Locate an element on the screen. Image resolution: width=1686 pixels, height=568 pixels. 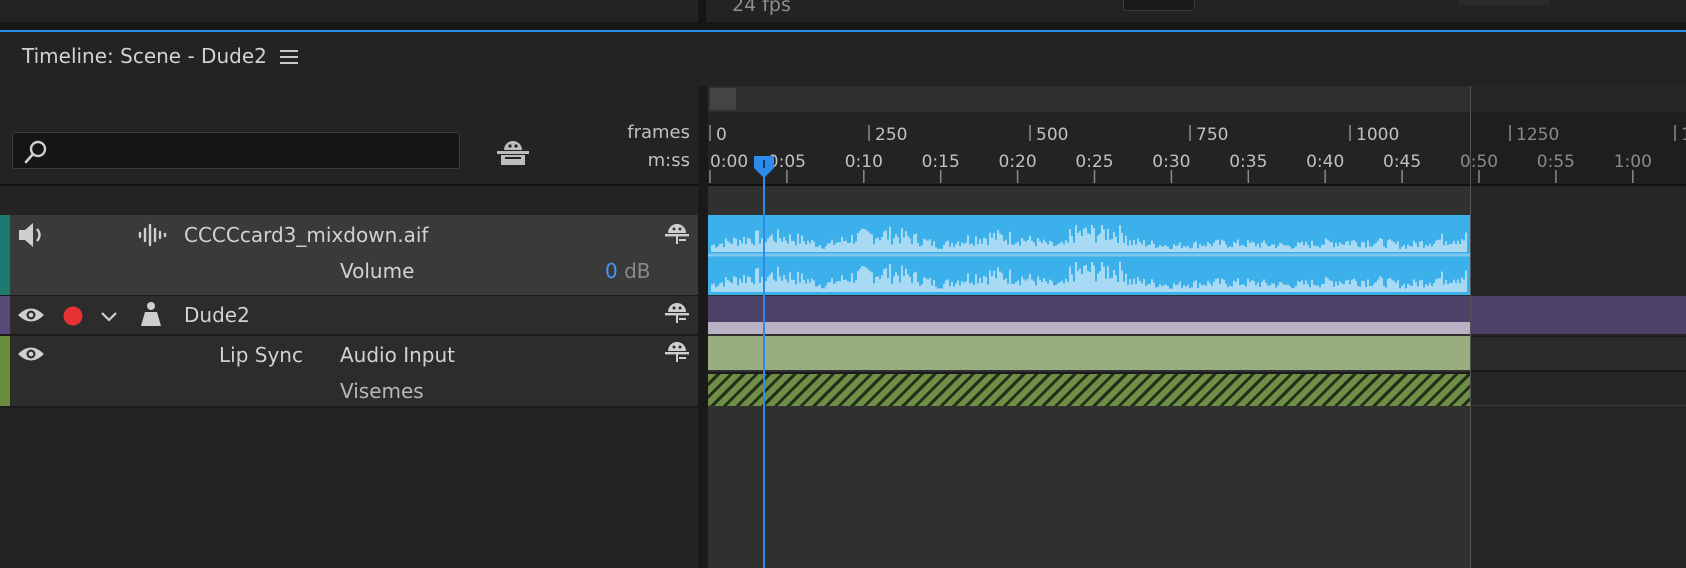
volume-unit: dB is located at coordinates (637, 271).